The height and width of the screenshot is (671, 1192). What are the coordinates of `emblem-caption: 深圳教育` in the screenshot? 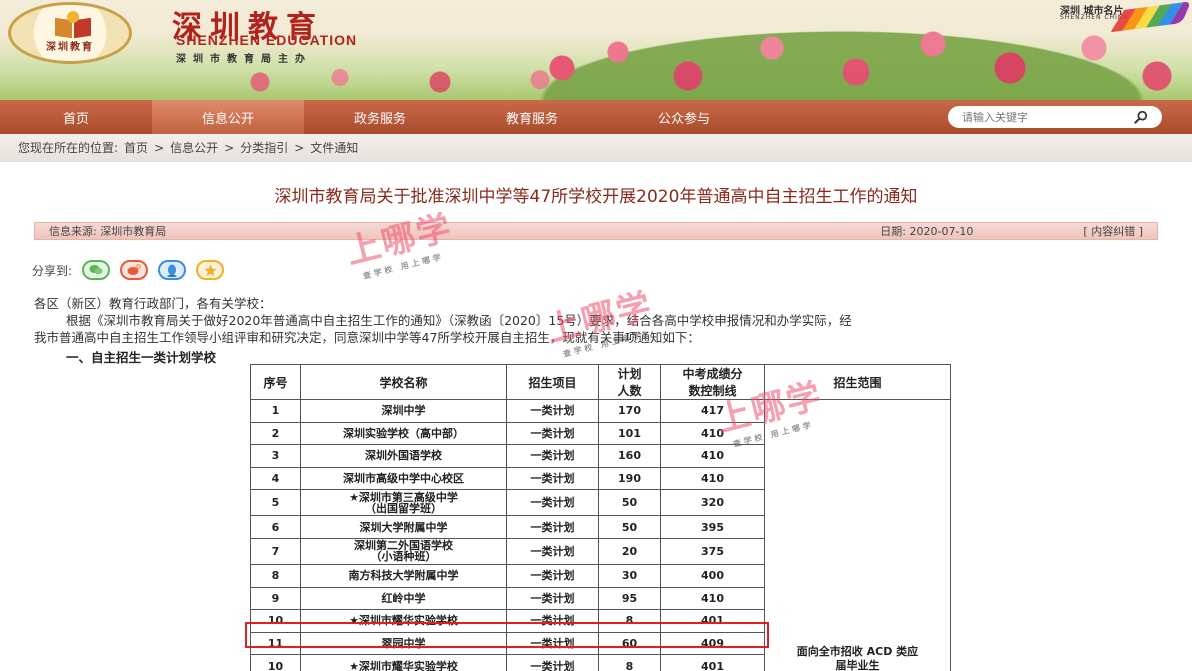 It's located at (70, 47).